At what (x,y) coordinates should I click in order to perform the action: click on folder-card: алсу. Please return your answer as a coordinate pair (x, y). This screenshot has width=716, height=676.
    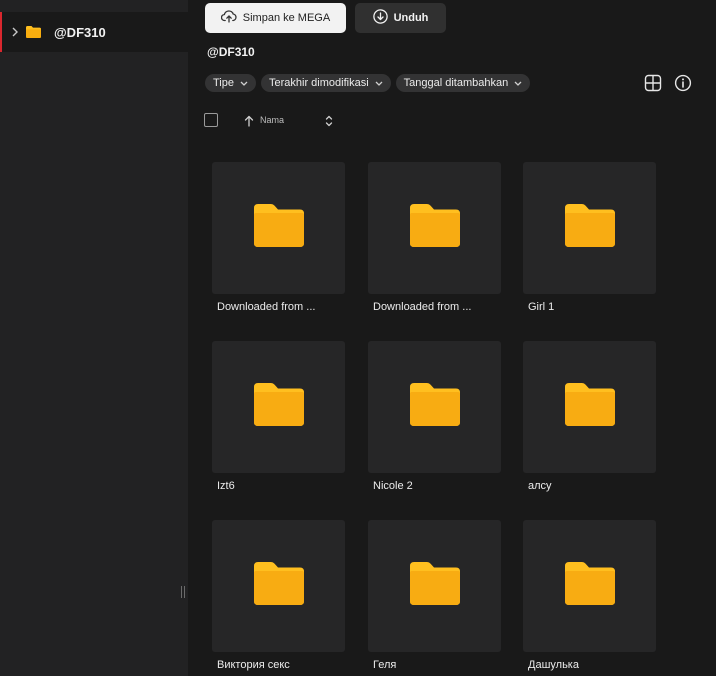
    Looking at the image, I should click on (589, 416).